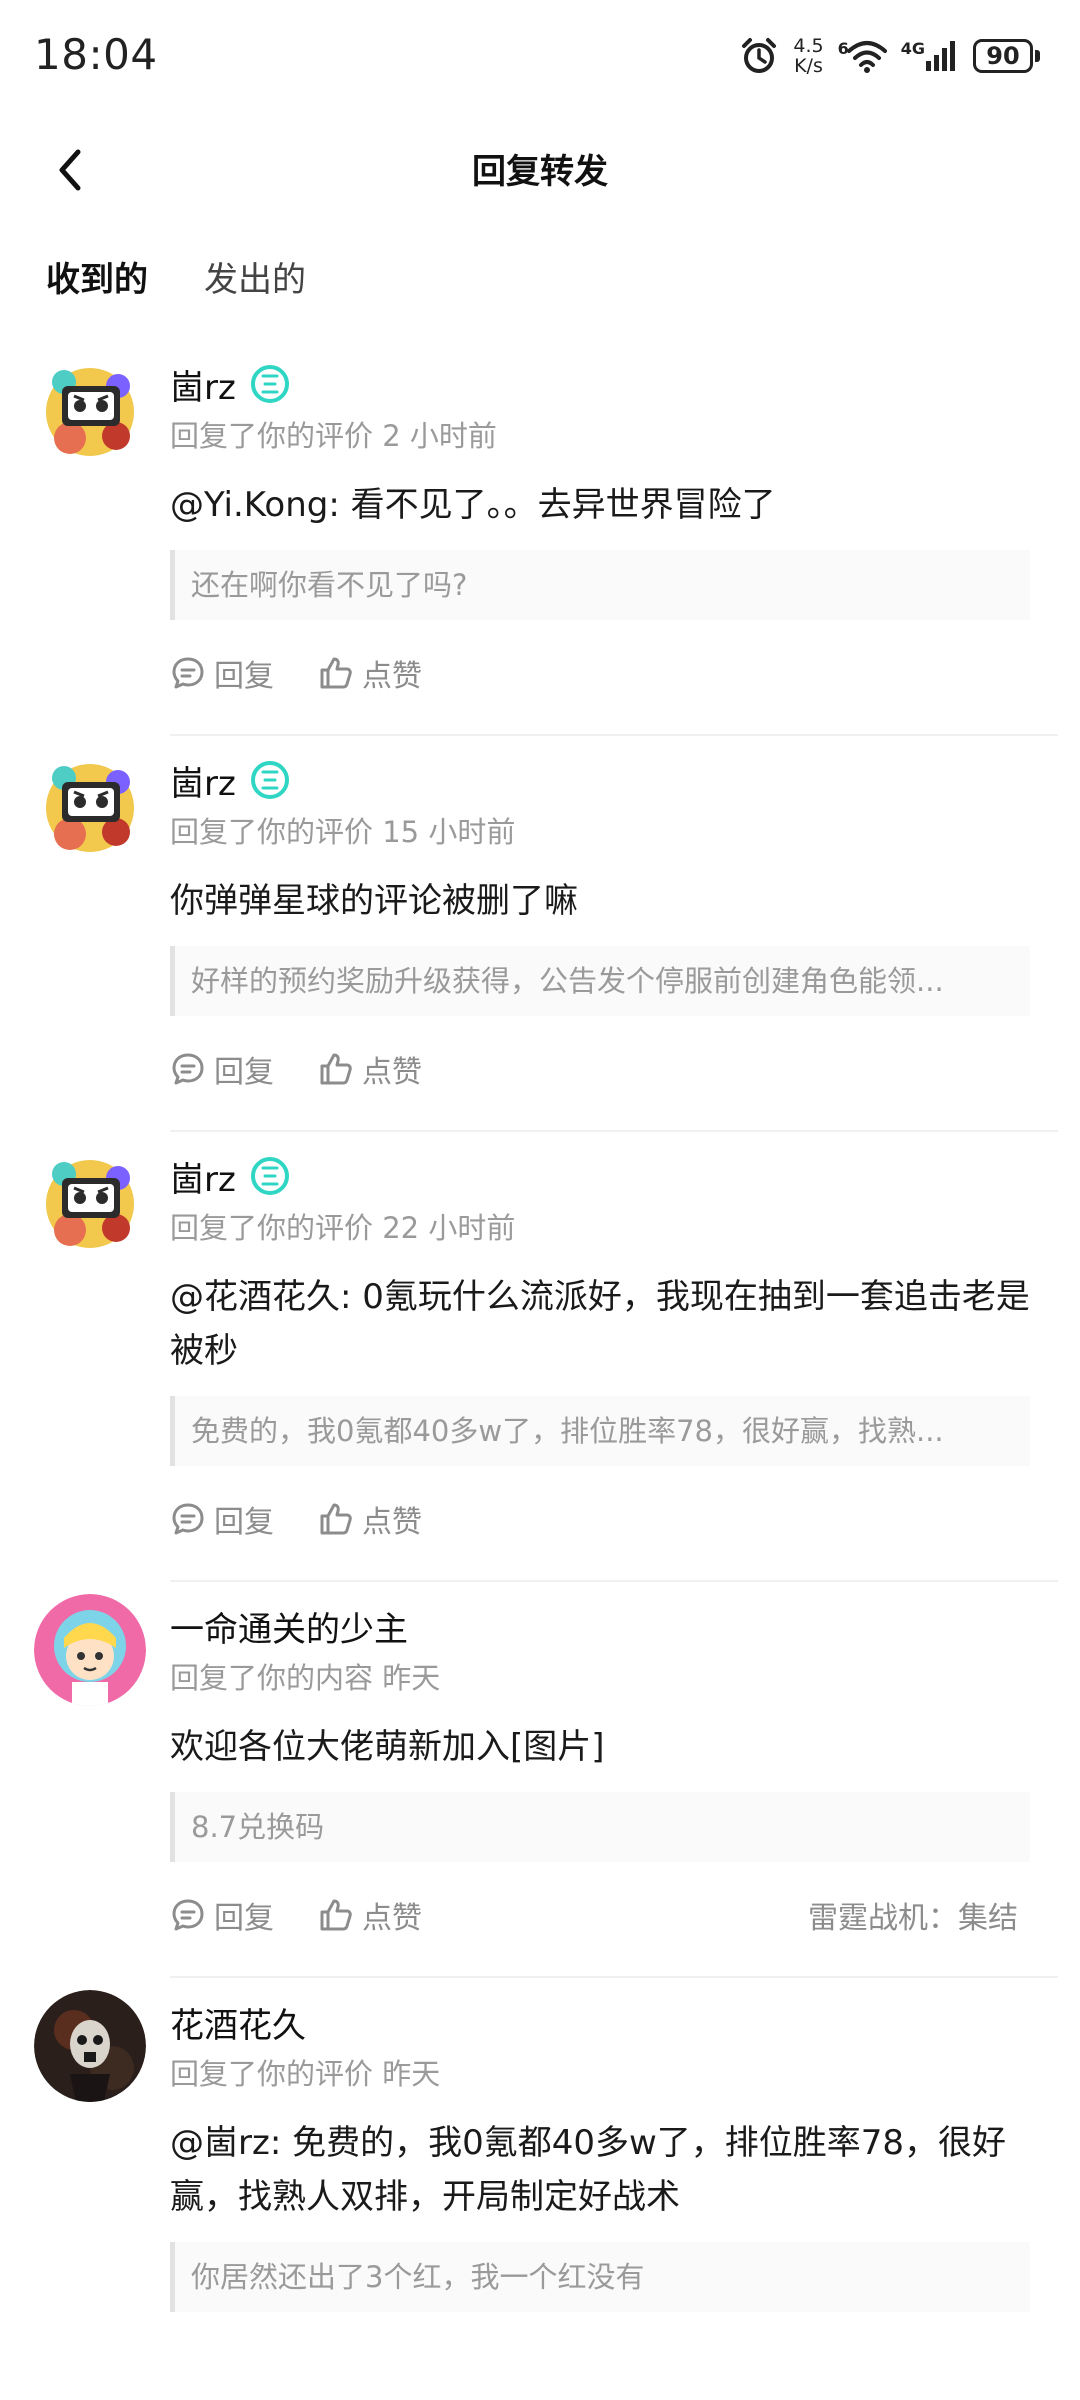 This screenshot has width=1080, height=2400. I want to click on net-speed: 4.5 K/s, so click(808, 56).